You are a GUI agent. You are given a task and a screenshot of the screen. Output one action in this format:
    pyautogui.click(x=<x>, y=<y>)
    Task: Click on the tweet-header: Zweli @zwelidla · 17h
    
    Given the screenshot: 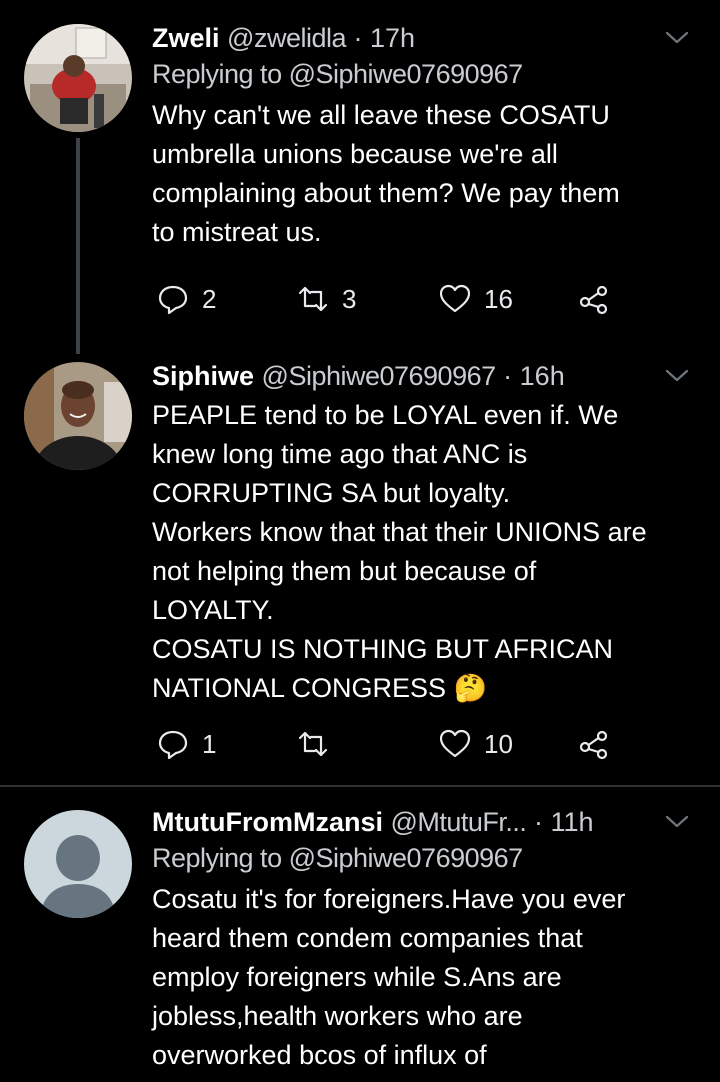 What is the action you would take?
    pyautogui.click(x=426, y=38)
    